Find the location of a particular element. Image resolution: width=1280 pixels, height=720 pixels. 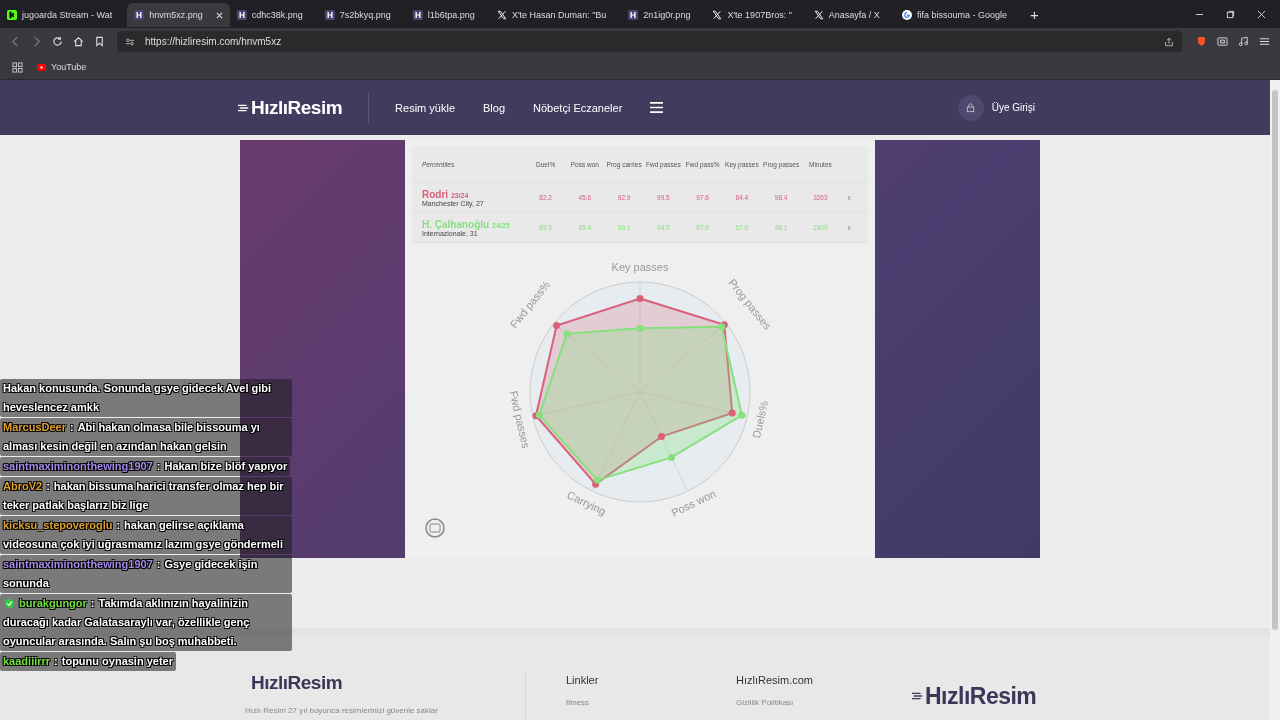

player-name: H. Çalhanoğlu is located at coordinates (456, 224).